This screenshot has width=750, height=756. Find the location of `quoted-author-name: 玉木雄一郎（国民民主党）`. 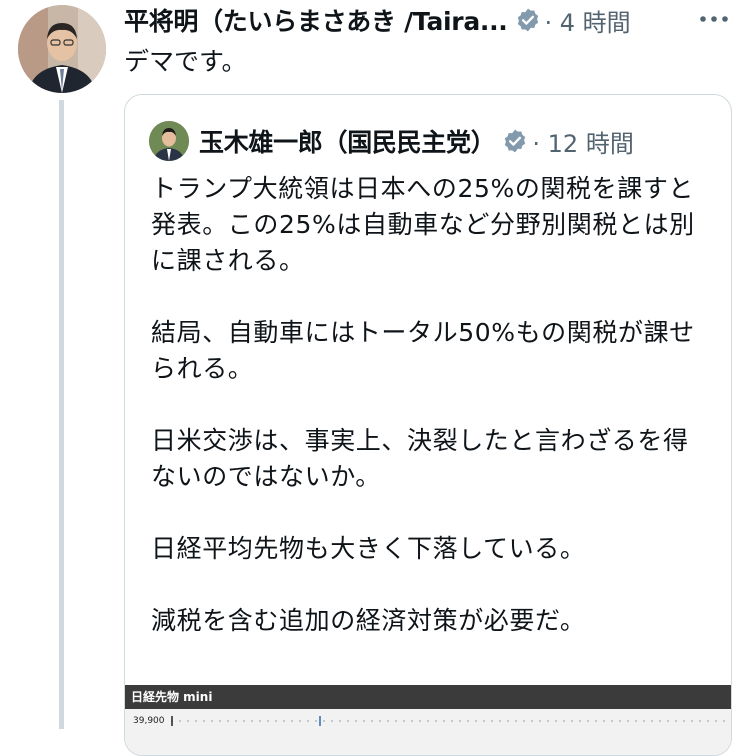

quoted-author-name: 玉木雄一郎（国民民主党） is located at coordinates (347, 141).